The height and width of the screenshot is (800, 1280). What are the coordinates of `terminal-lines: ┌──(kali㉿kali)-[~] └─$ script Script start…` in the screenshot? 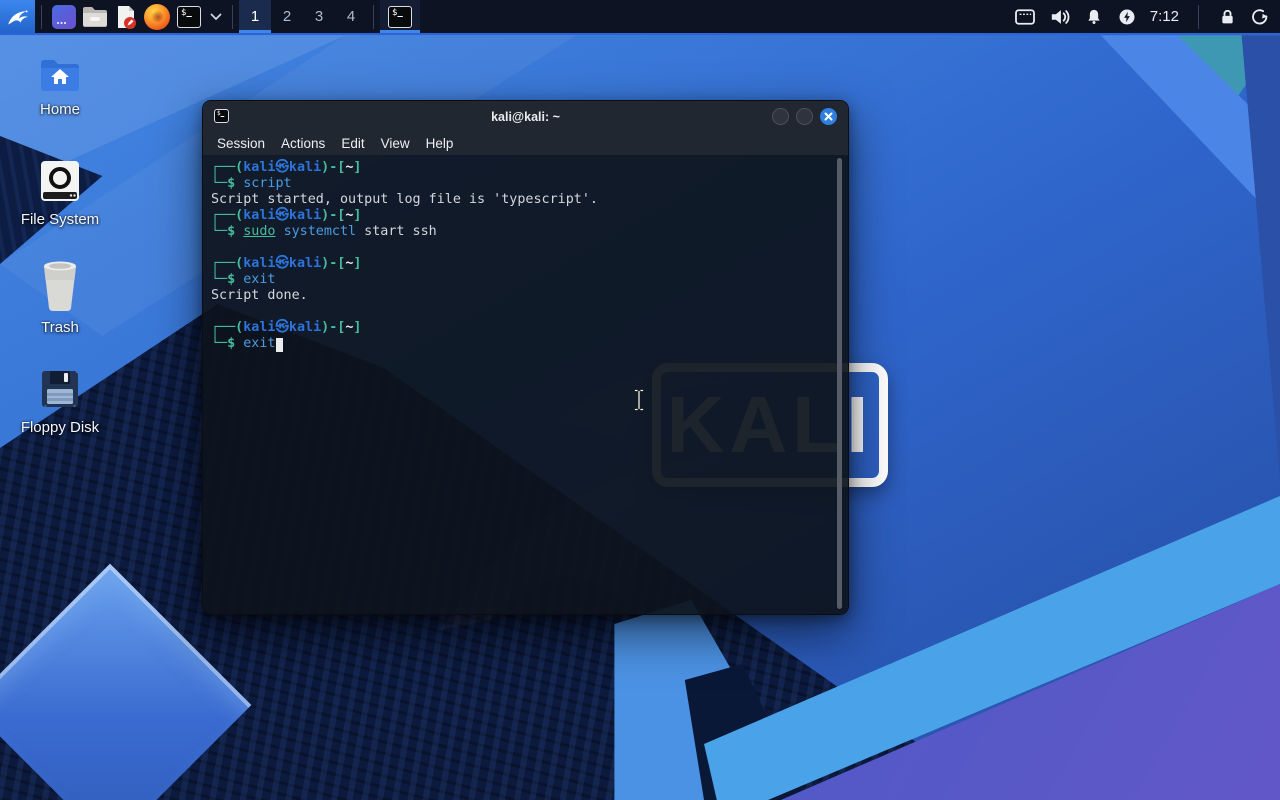 It's located at (522, 256).